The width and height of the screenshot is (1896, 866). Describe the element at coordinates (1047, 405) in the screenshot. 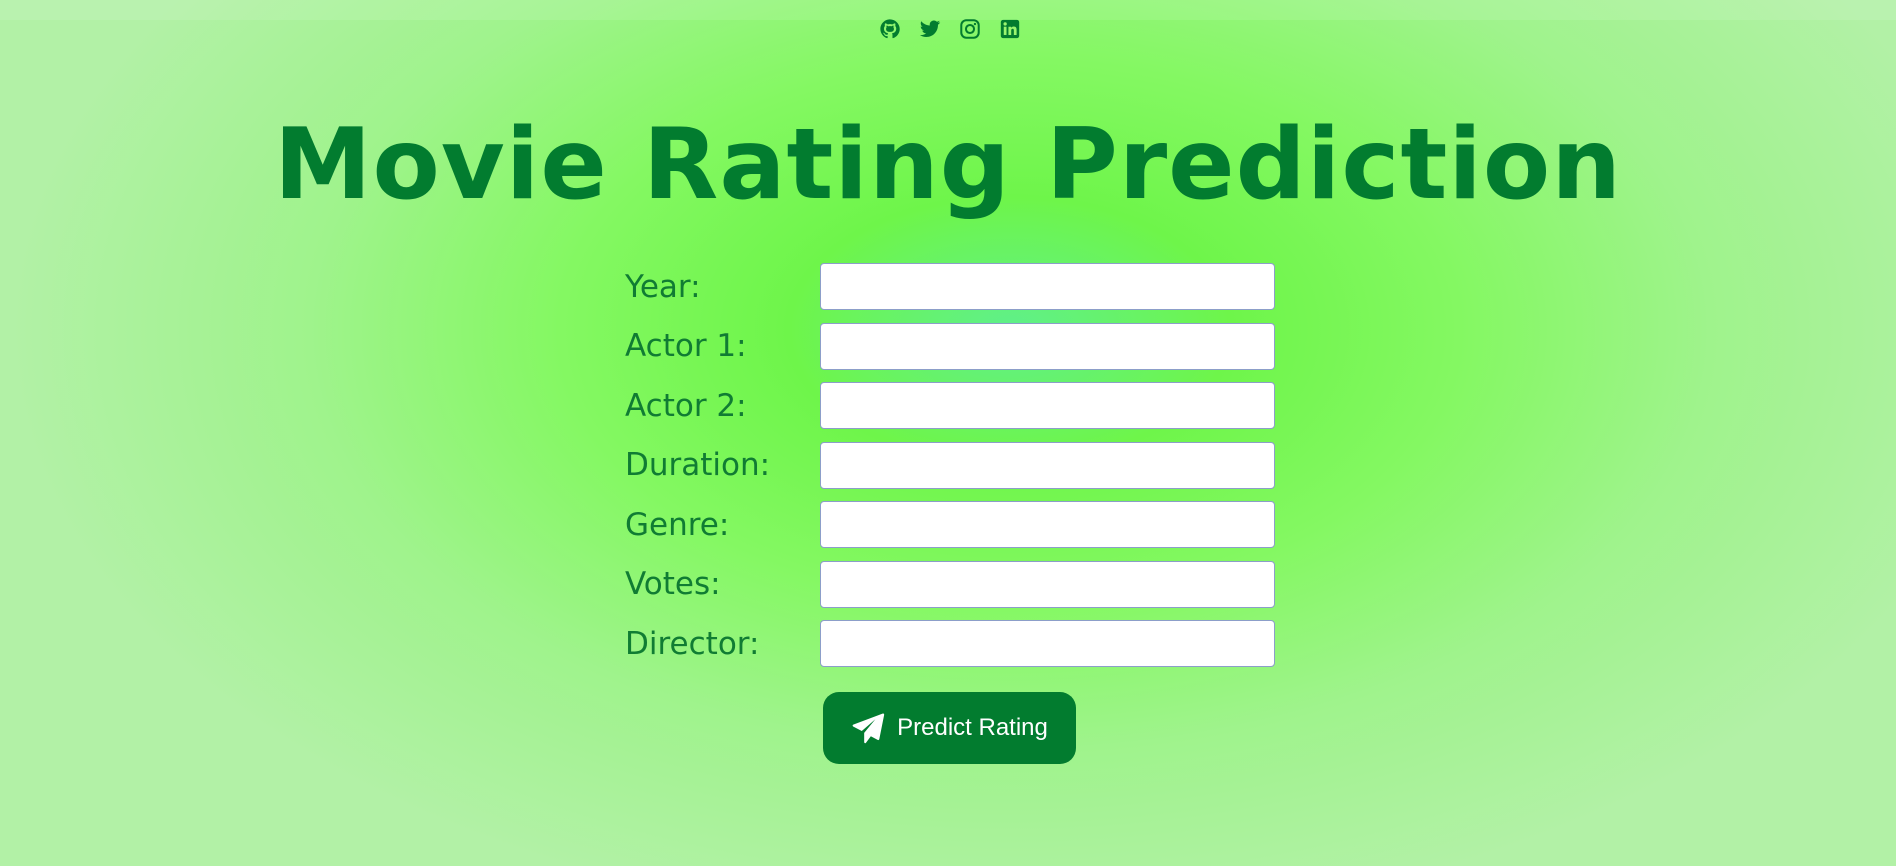

I see `actor2-input` at that location.